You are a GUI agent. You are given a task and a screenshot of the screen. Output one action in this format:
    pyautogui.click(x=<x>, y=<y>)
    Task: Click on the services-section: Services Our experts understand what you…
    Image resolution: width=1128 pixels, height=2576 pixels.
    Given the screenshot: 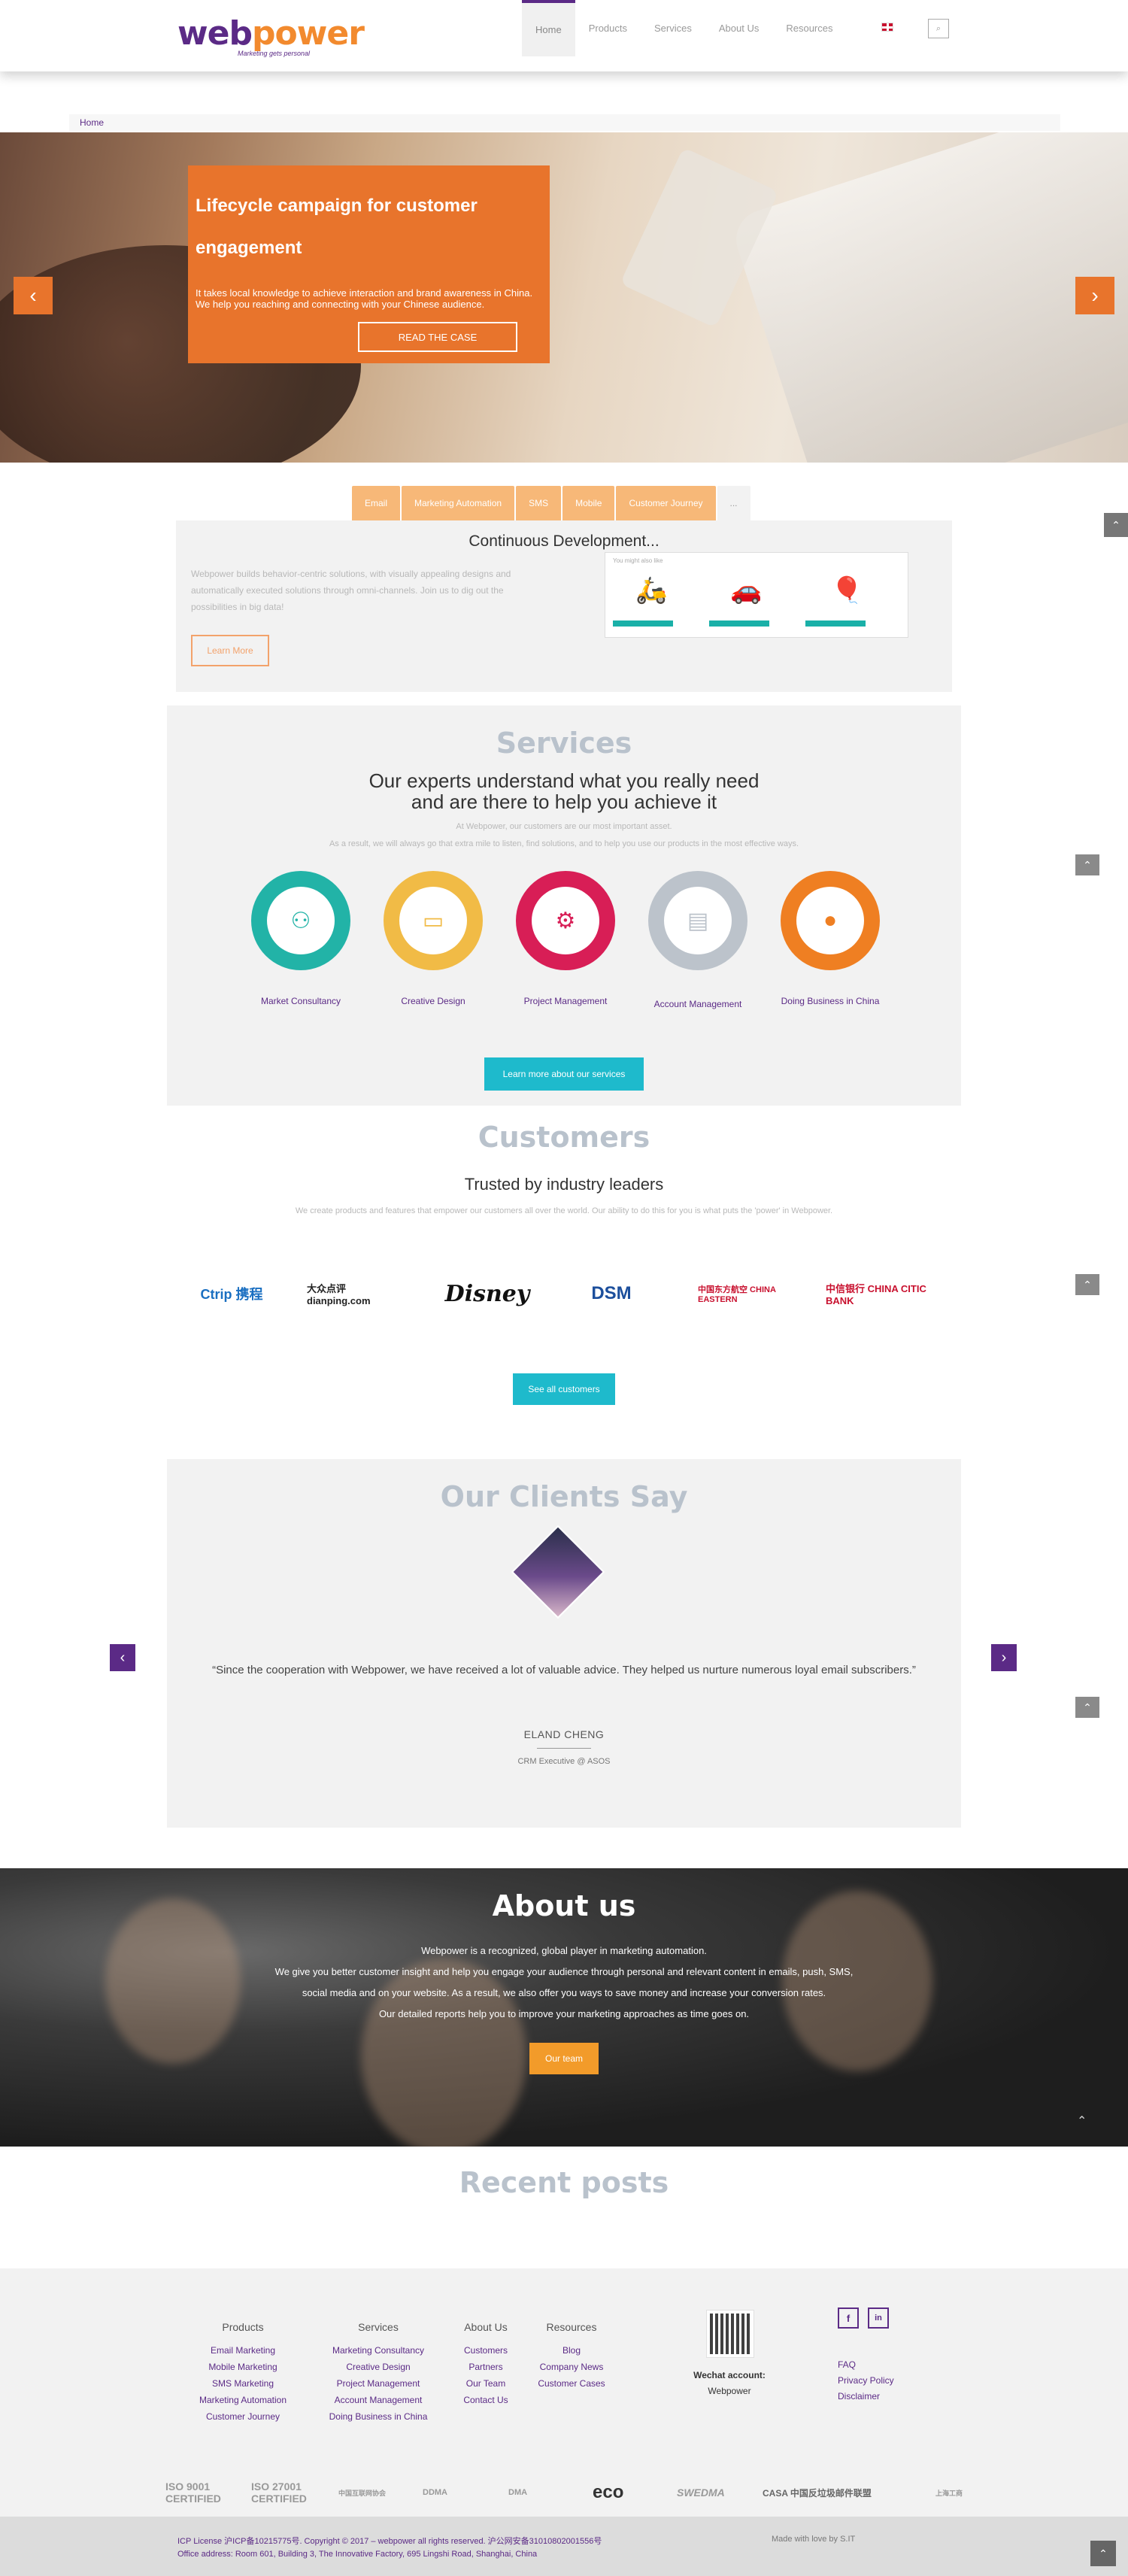 What is the action you would take?
    pyautogui.click(x=564, y=905)
    